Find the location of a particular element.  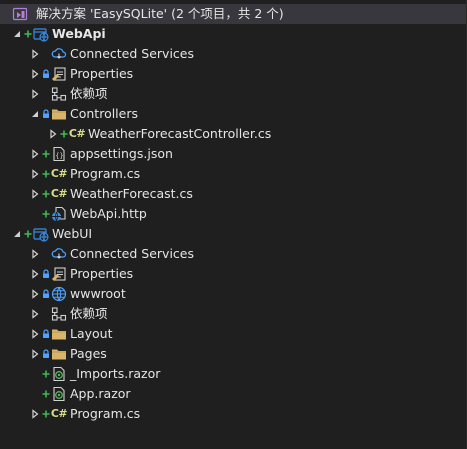

tree-row-label: Layout is located at coordinates (91, 333).